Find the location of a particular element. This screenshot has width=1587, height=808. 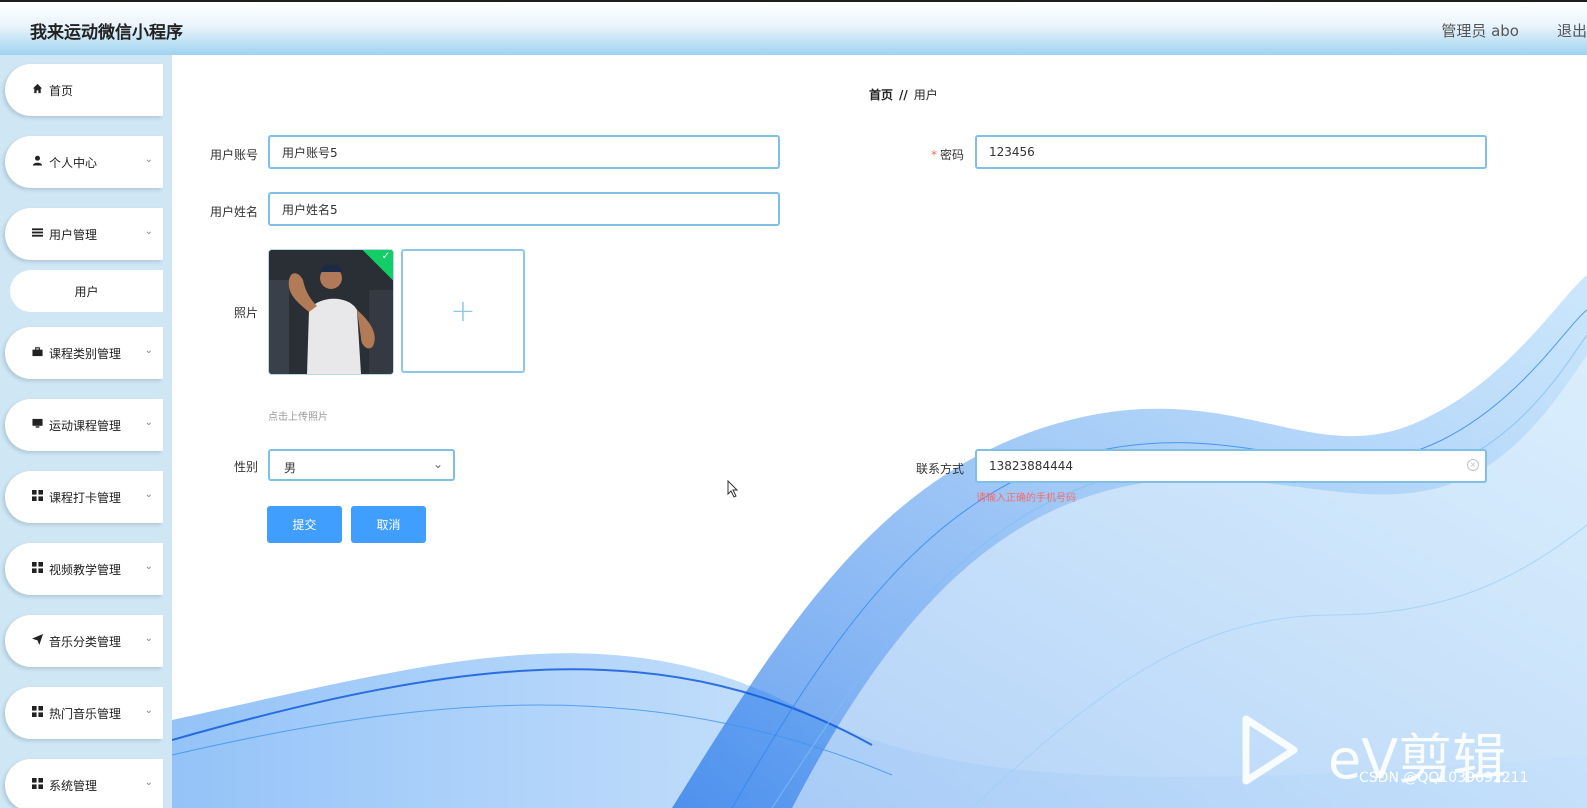

photo-upload-hint: 点击上传照片 is located at coordinates (298, 417).